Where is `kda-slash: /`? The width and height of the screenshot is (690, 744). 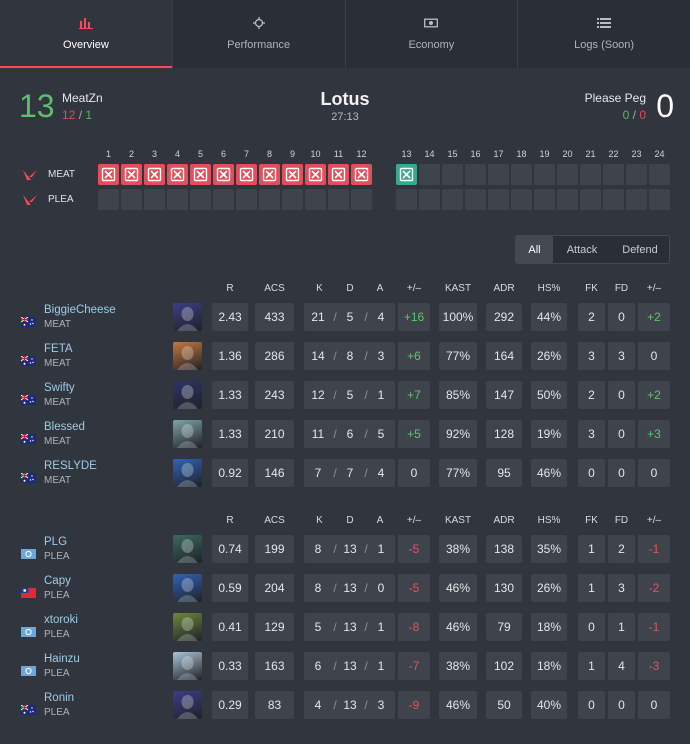
kda-slash: / is located at coordinates (335, 627).